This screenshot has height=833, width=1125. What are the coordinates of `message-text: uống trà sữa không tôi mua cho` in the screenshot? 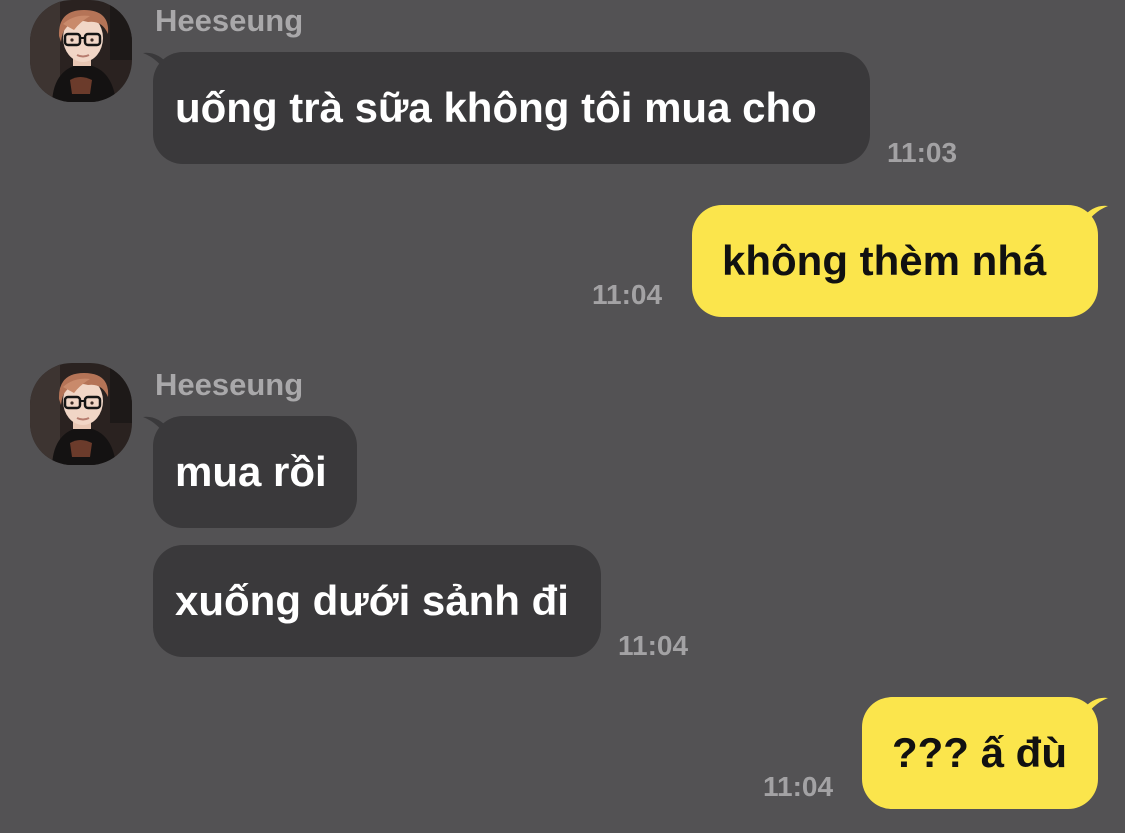 It's located at (496, 107).